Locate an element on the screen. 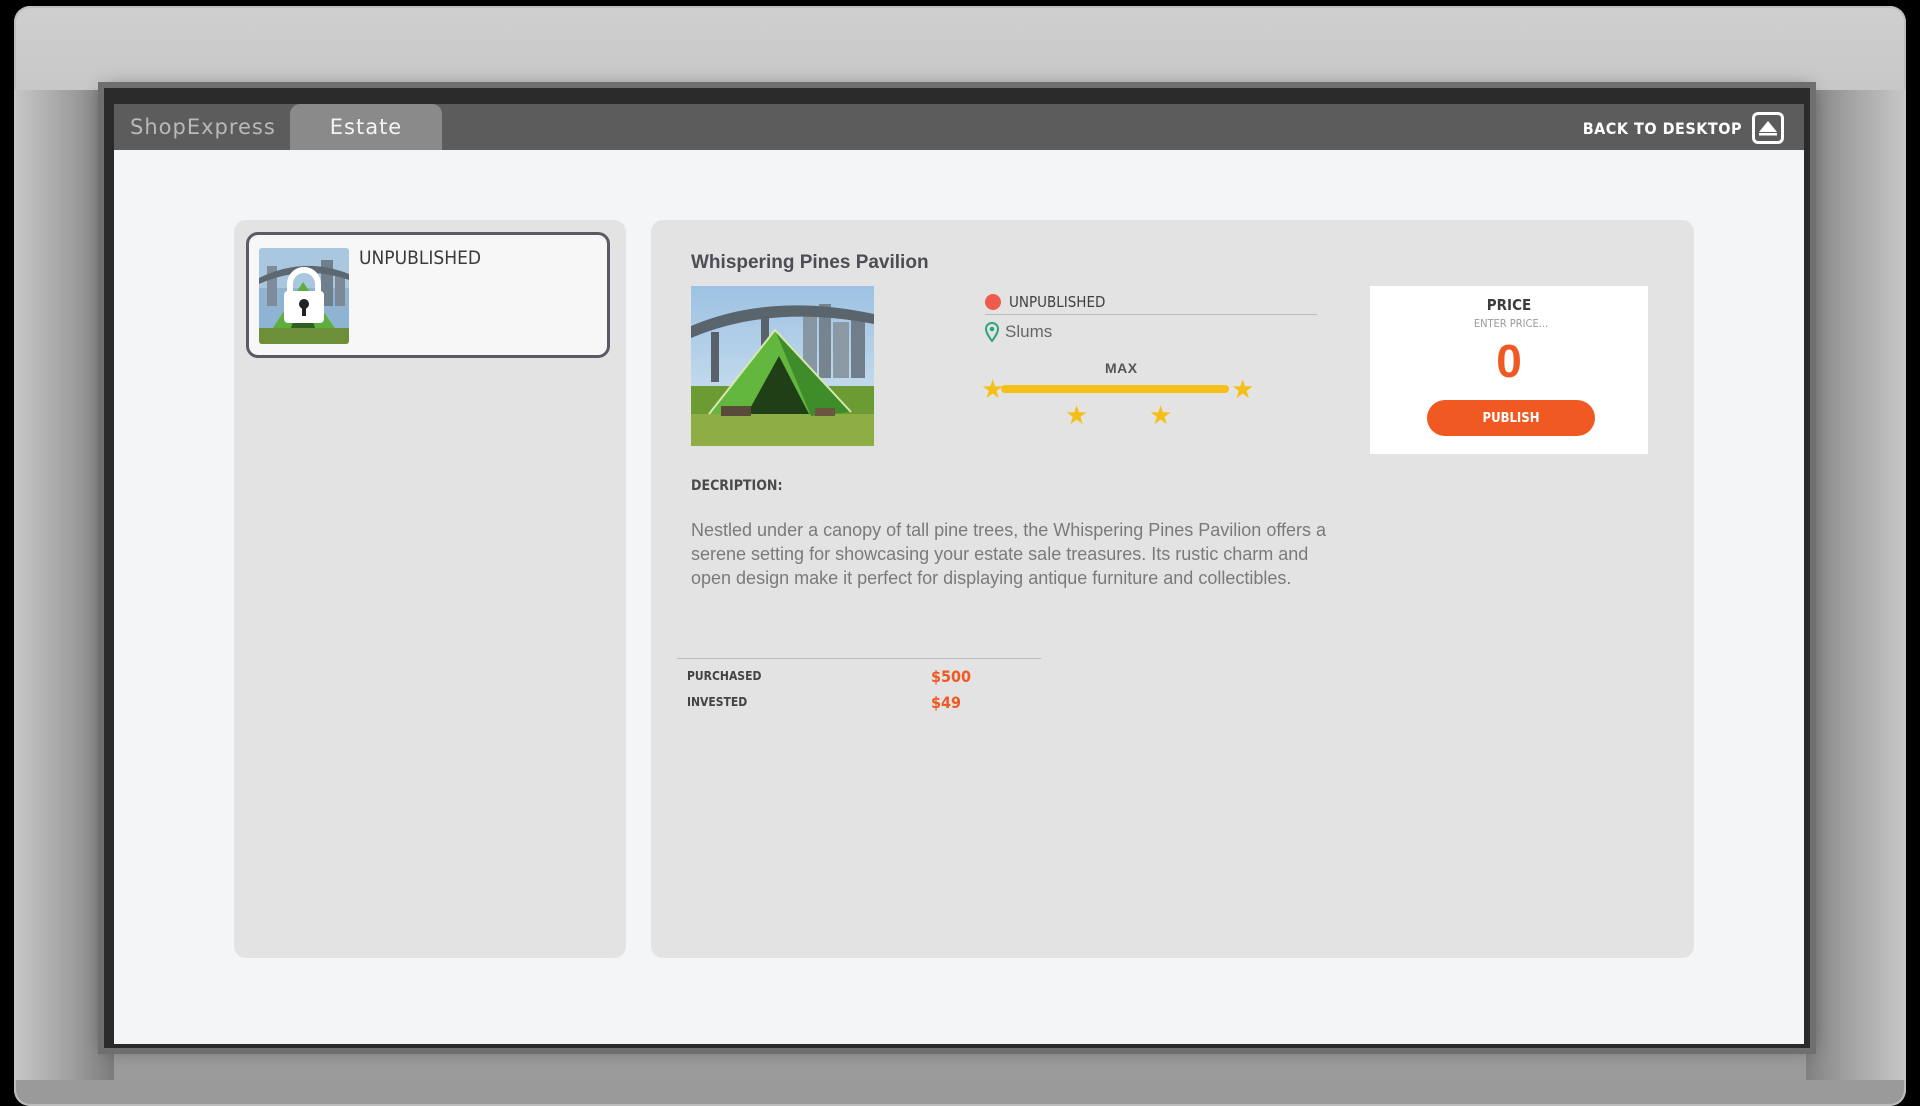 The image size is (1920, 1106). stat-row-invested: INVESTED $49 is located at coordinates (859, 702).